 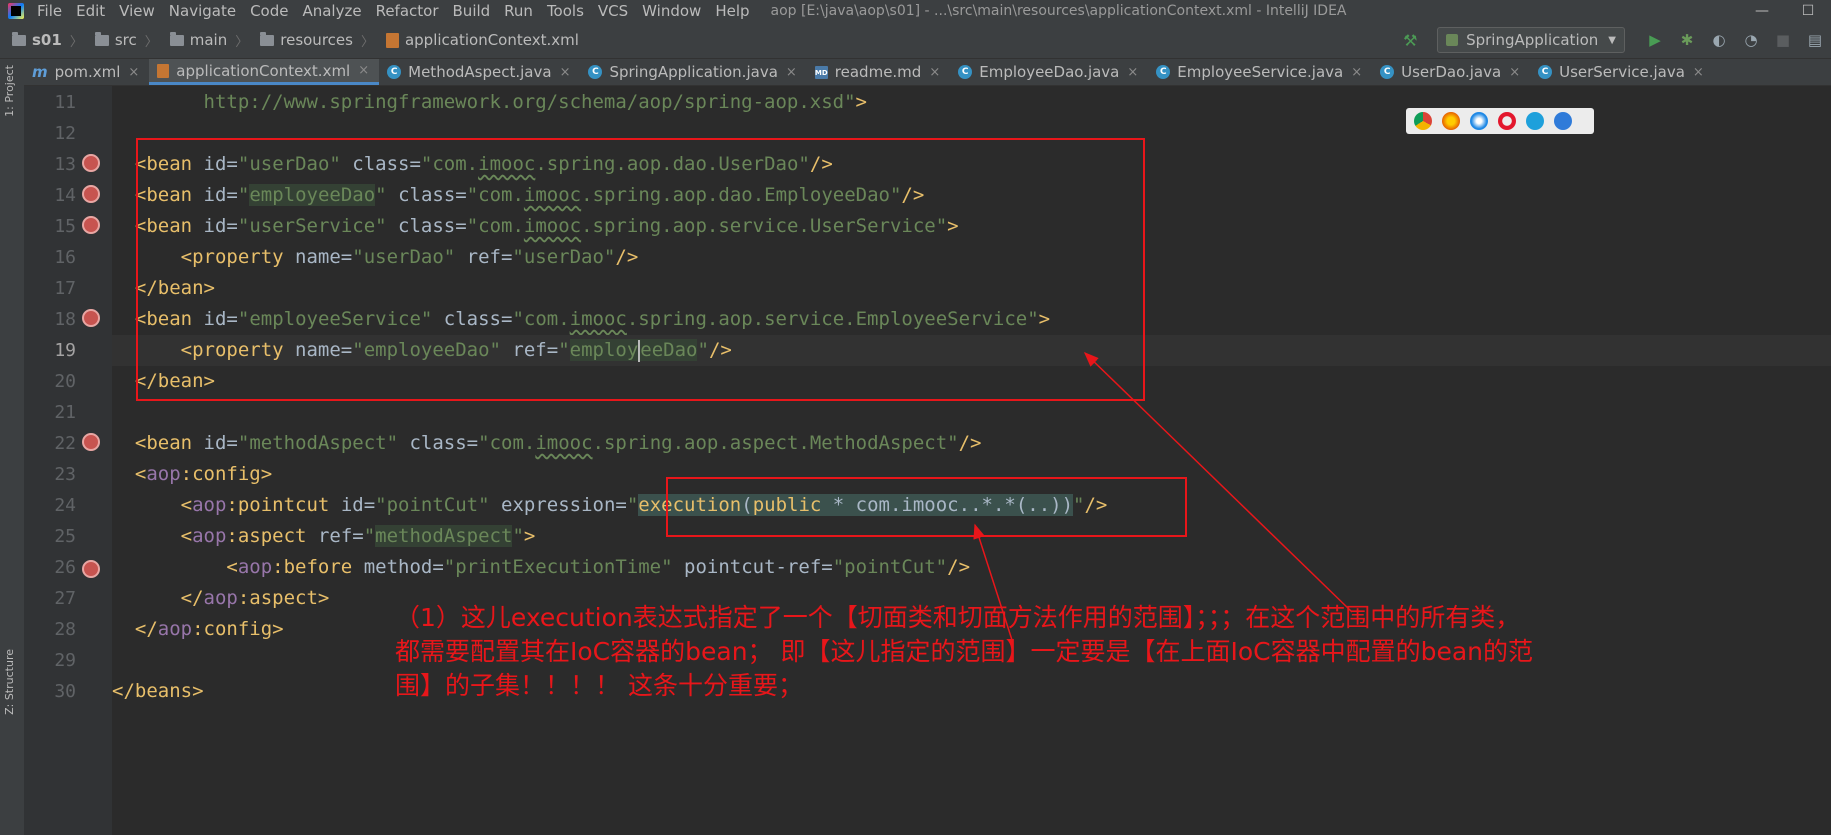 I want to click on arrow-to-bean-config, so click(x=1218, y=482).